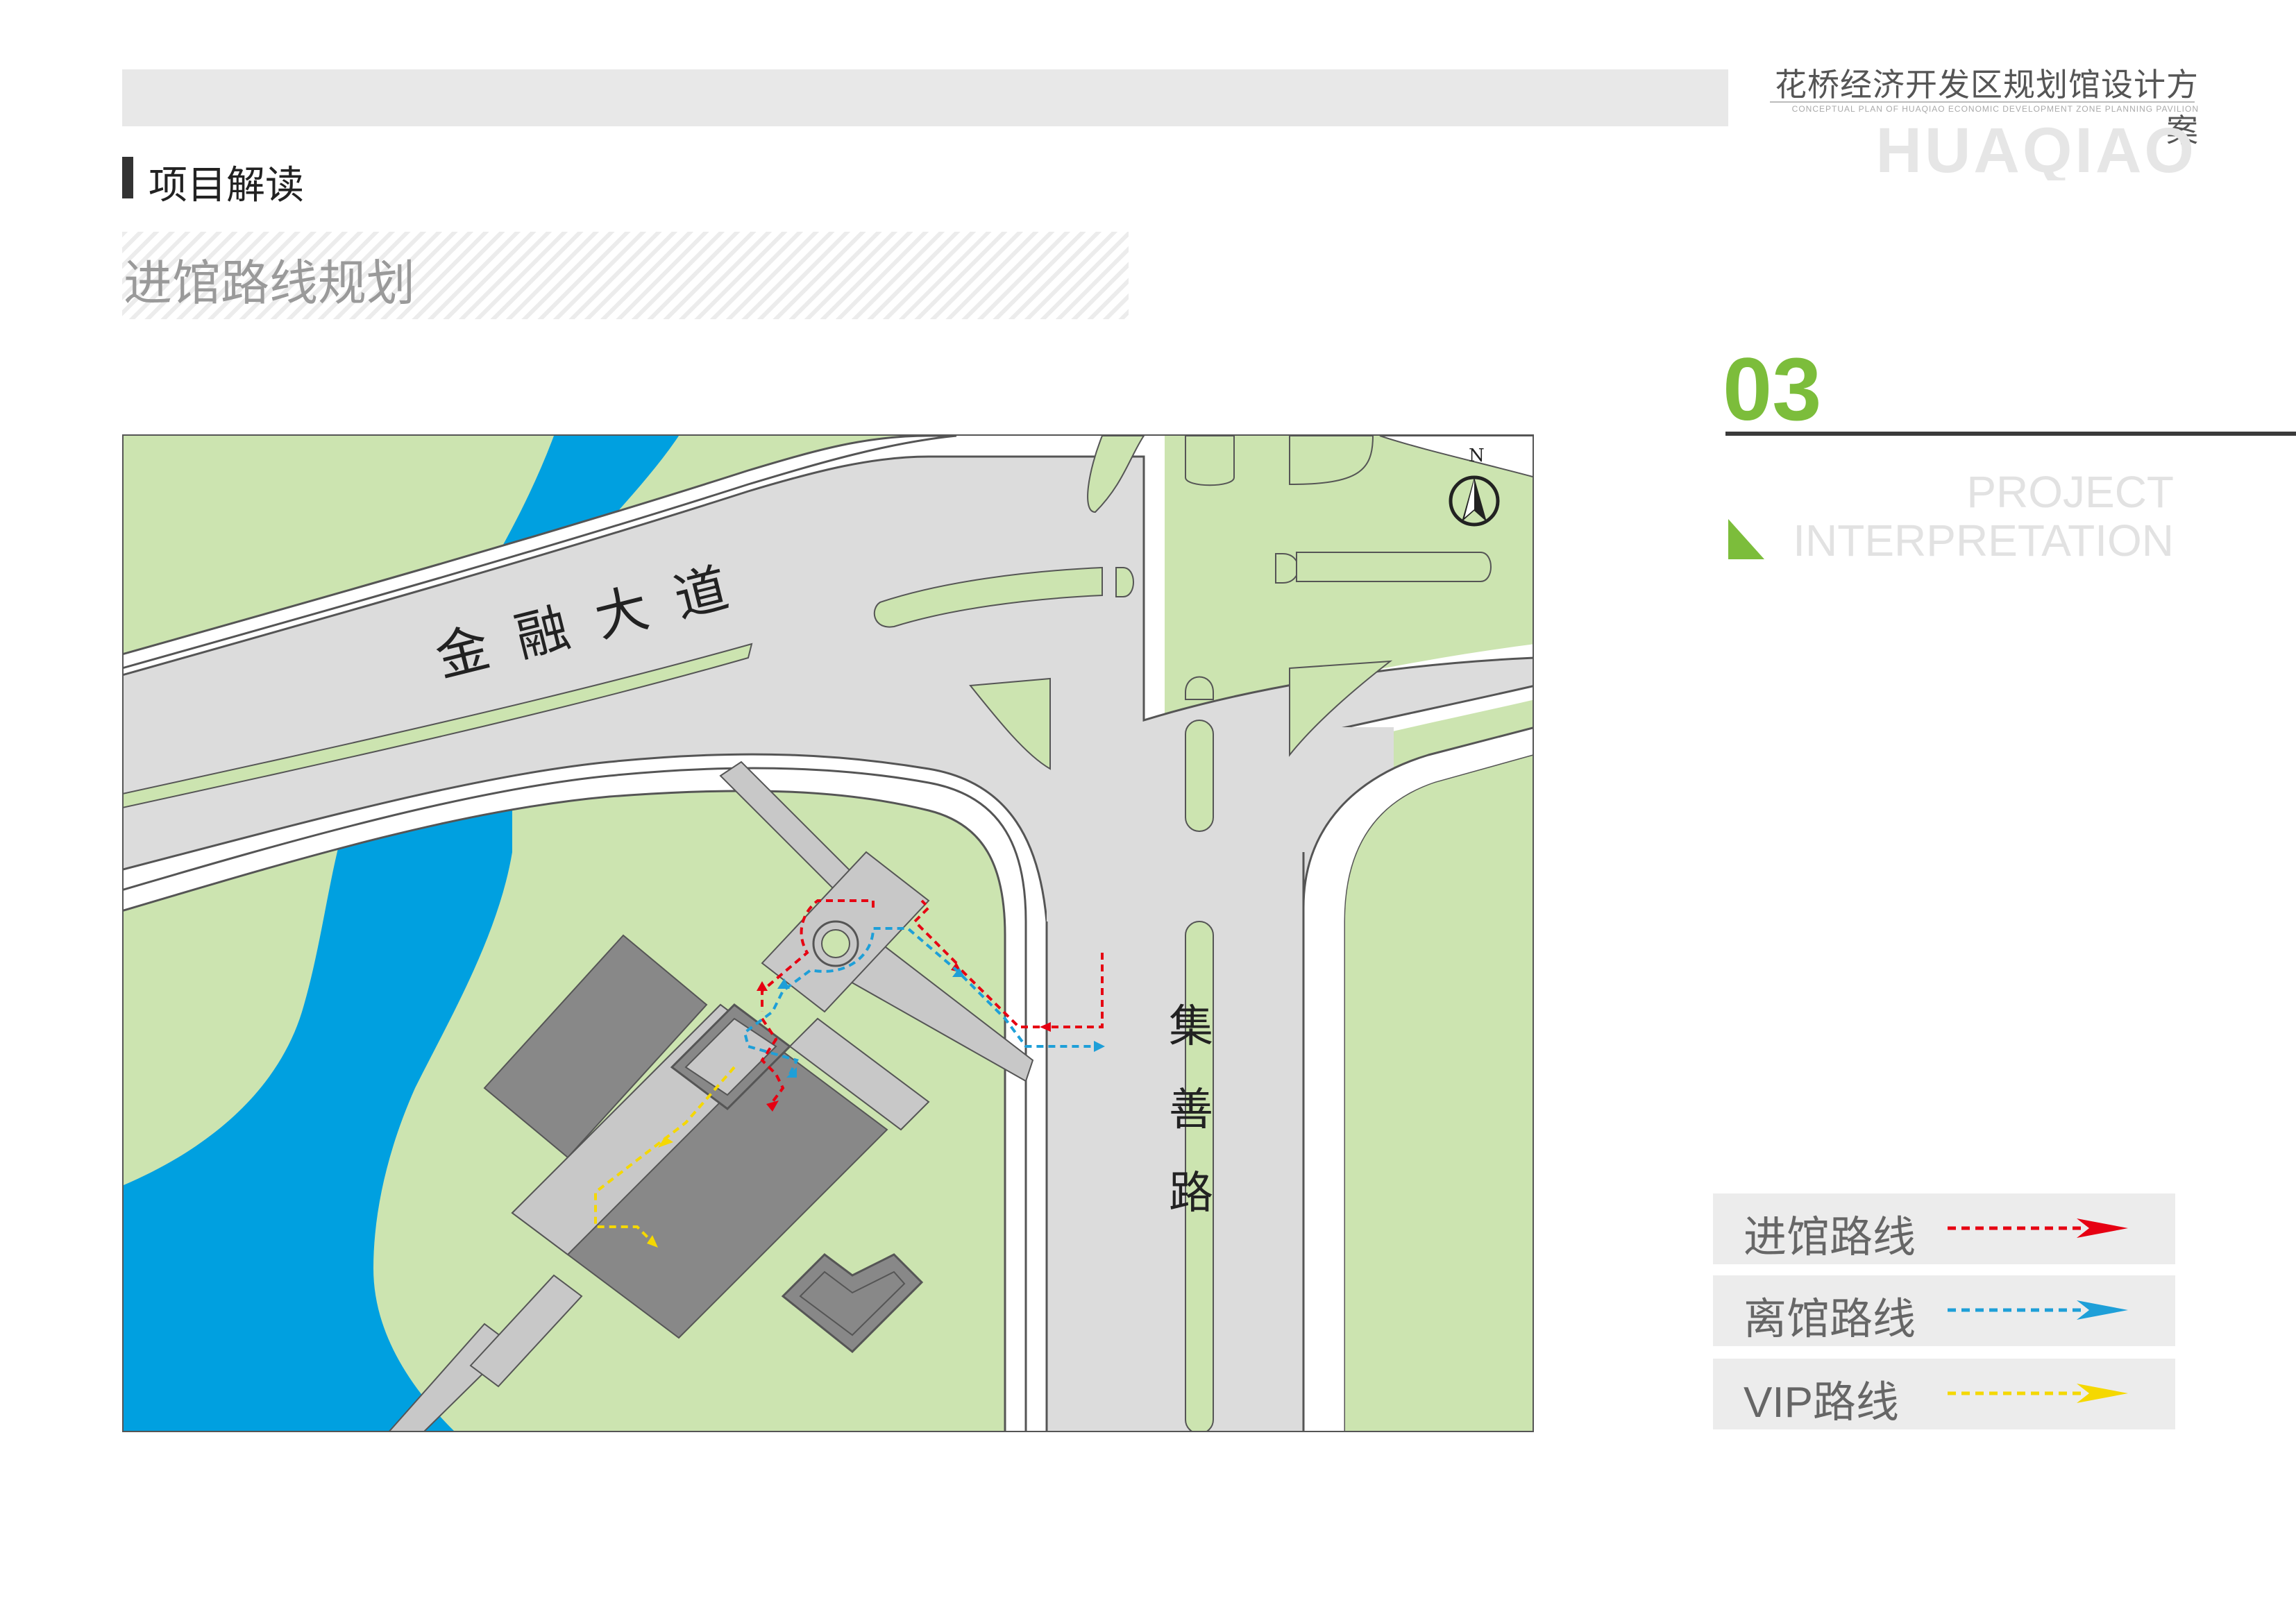 Image resolution: width=2296 pixels, height=1623 pixels. What do you see at coordinates (1191, 1110) in the screenshot?
I see `road-label-jishan-2: 善` at bounding box center [1191, 1110].